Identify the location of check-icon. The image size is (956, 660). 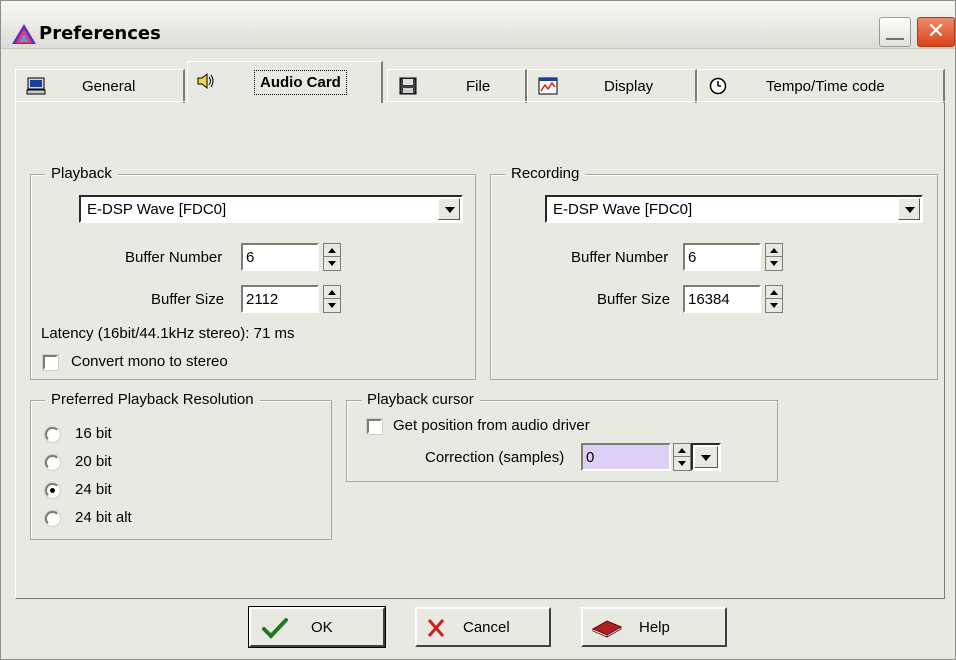
(275, 628).